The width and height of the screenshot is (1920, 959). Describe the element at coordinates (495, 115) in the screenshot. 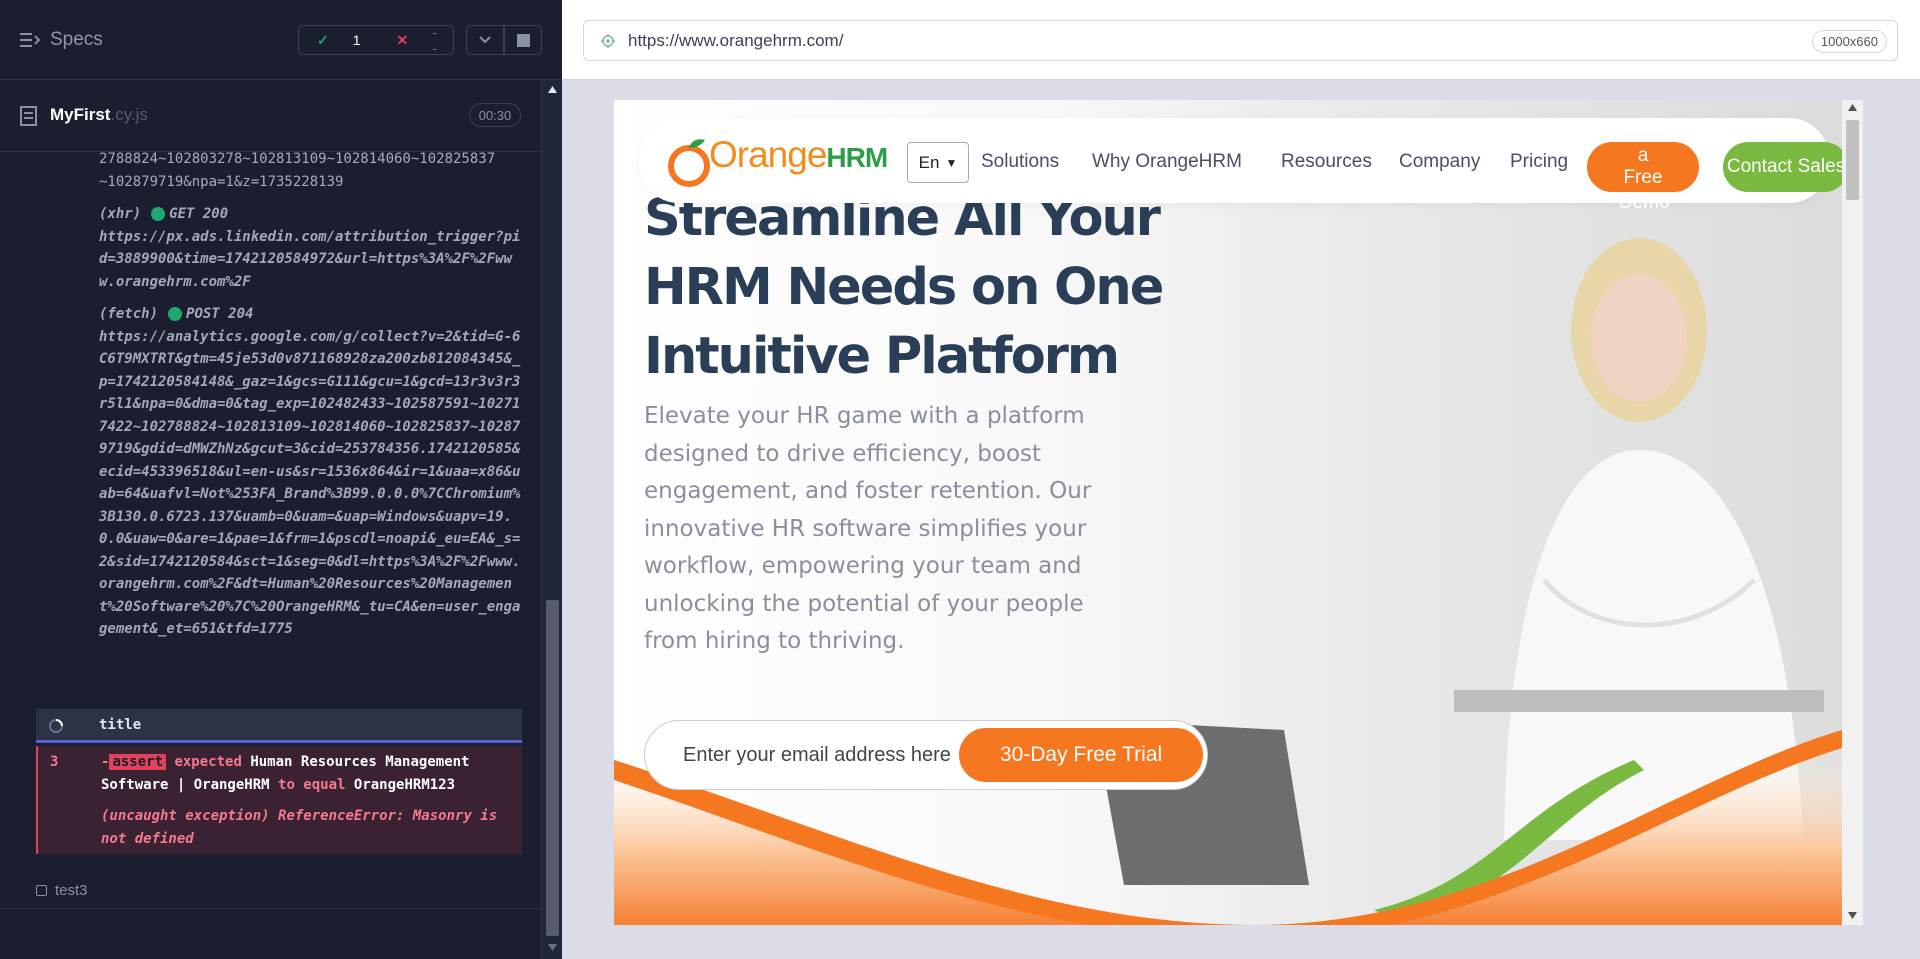

I see `spec-duration: 00:30` at that location.